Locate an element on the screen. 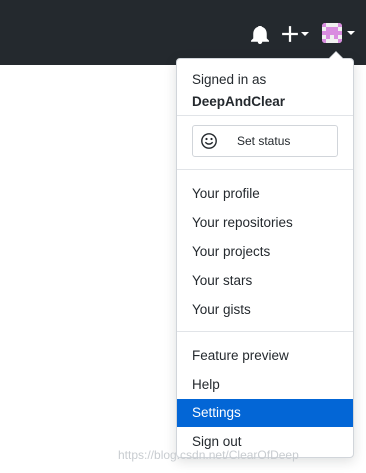  signed-in-header: Signed in as DeepAndClear is located at coordinates (238, 91).